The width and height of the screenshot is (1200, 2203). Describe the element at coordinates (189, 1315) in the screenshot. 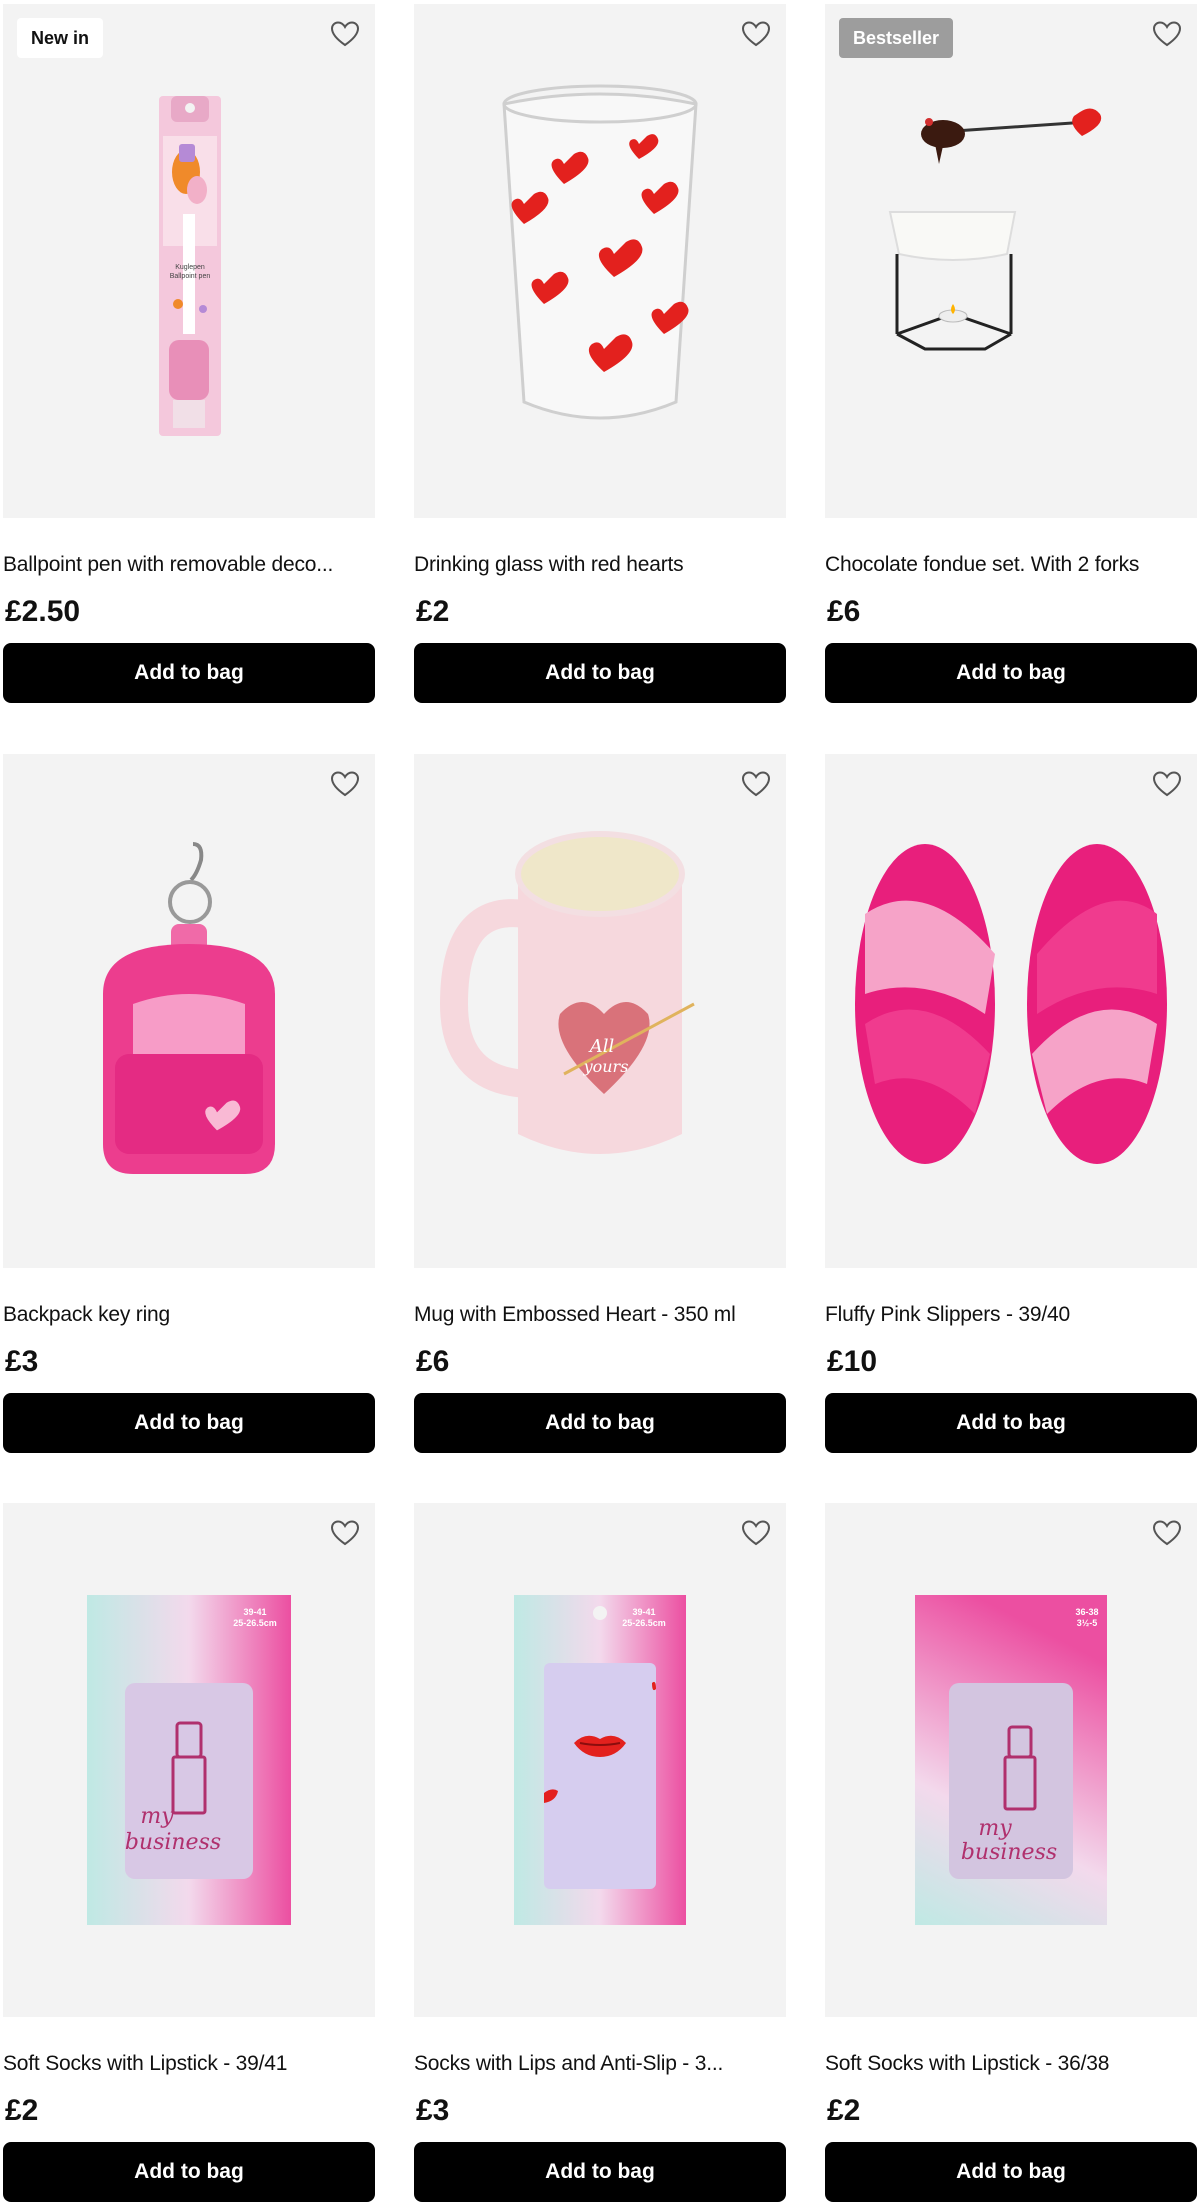

I see `product-title: Backpack key ring` at that location.